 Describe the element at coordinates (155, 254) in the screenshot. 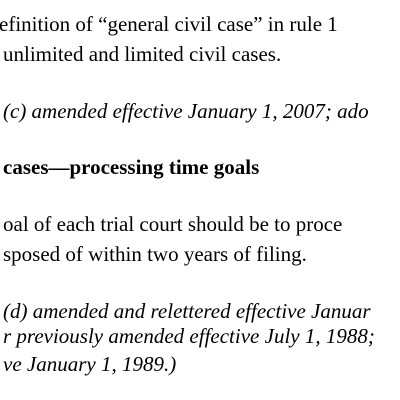

I see `paragraph-goal-line-2: sposed of within two years of filing.` at that location.